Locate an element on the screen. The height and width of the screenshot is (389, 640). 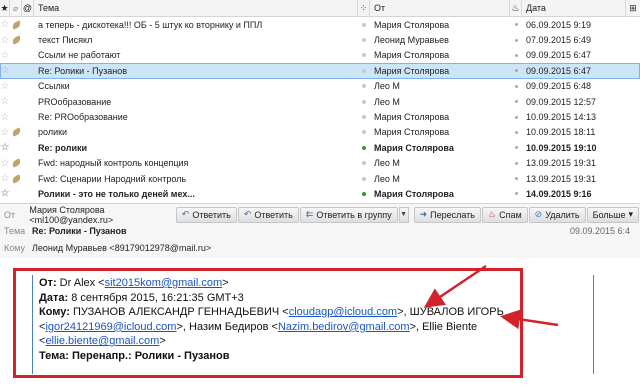
arrow-up-left is located at coordinates (455, 286).